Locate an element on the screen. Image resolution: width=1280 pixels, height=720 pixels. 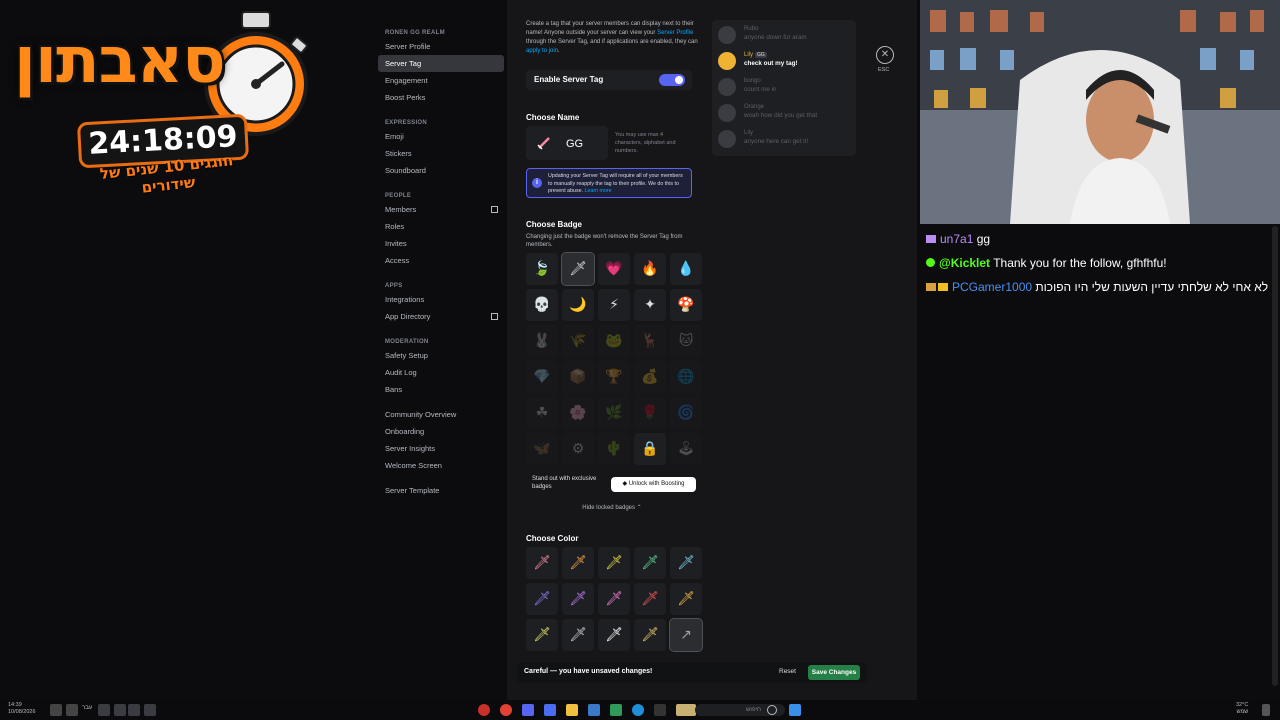
speaker-icon is located at coordinates (56, 710).